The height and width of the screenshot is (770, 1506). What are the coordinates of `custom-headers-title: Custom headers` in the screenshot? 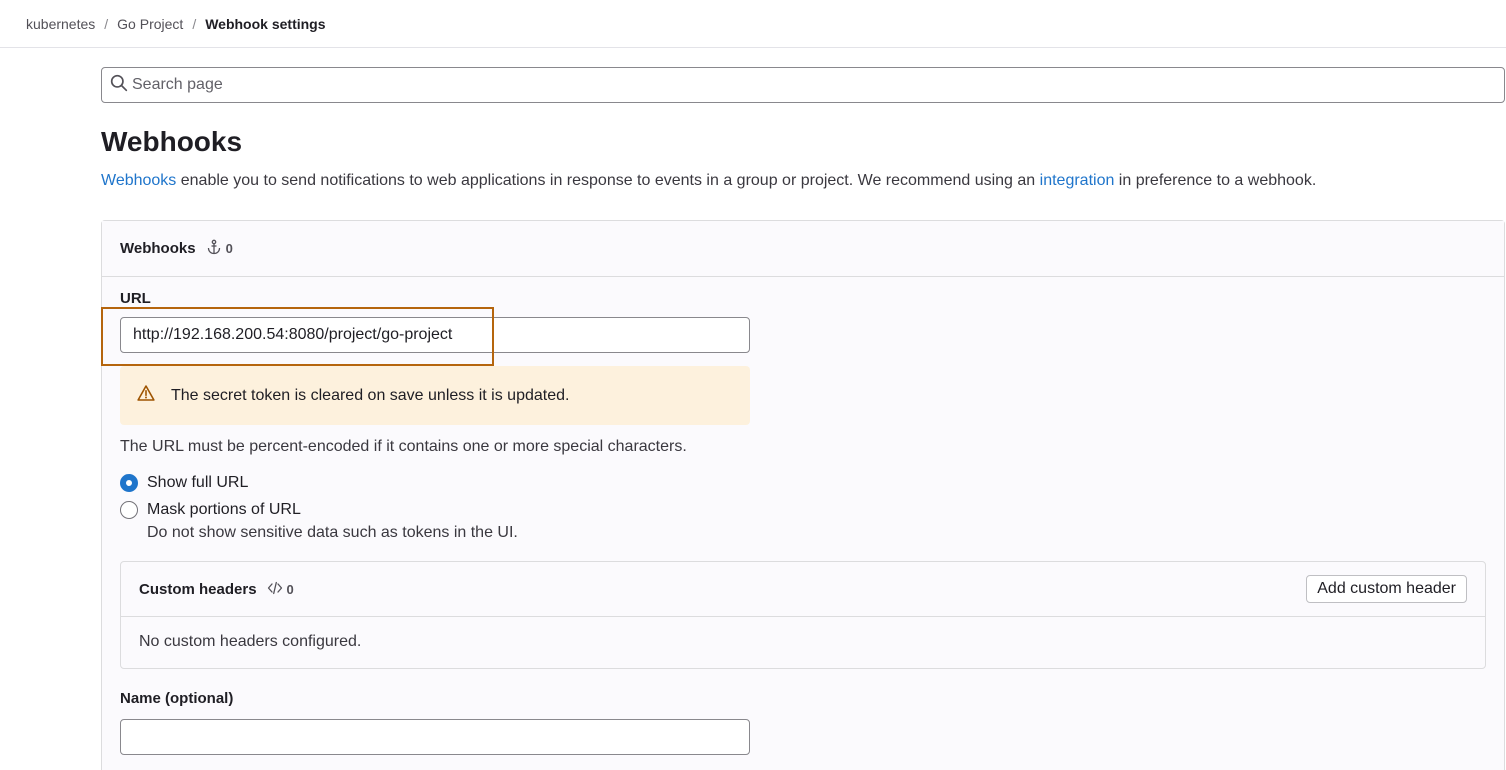 It's located at (198, 589).